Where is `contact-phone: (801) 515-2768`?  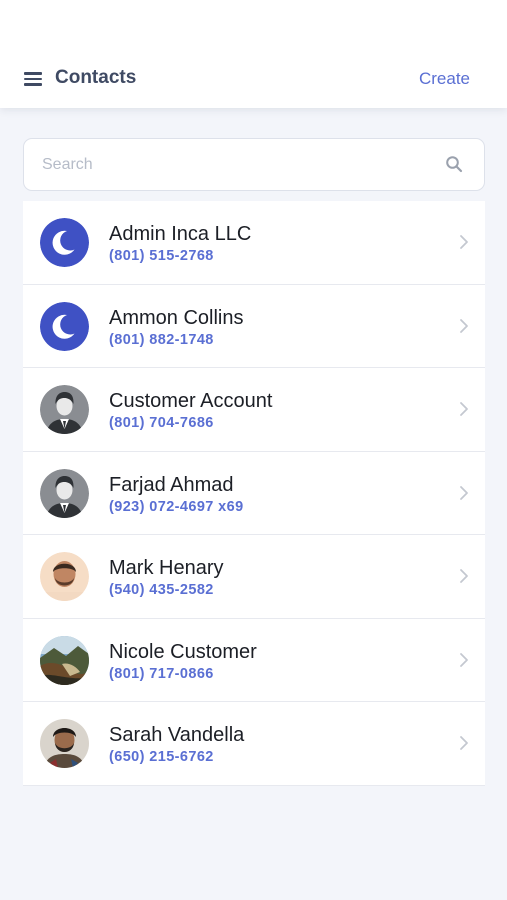 contact-phone: (801) 515-2768 is located at coordinates (161, 256).